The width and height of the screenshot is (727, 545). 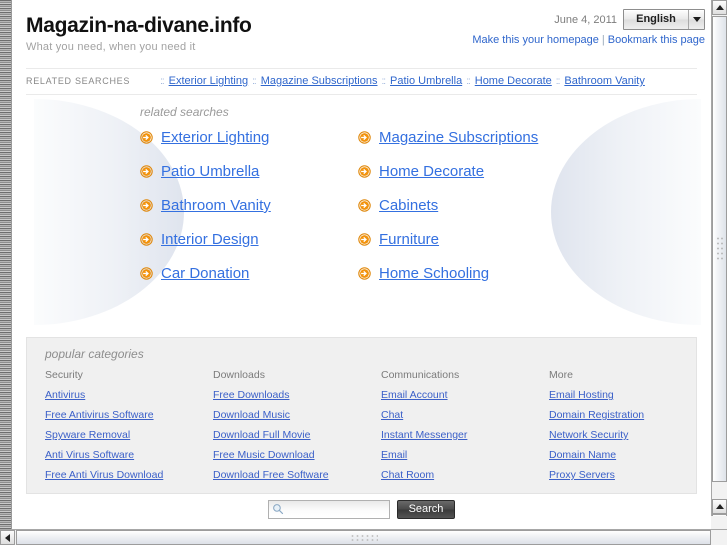 What do you see at coordinates (719, 506) in the screenshot?
I see `scroll-up-button-secondary` at bounding box center [719, 506].